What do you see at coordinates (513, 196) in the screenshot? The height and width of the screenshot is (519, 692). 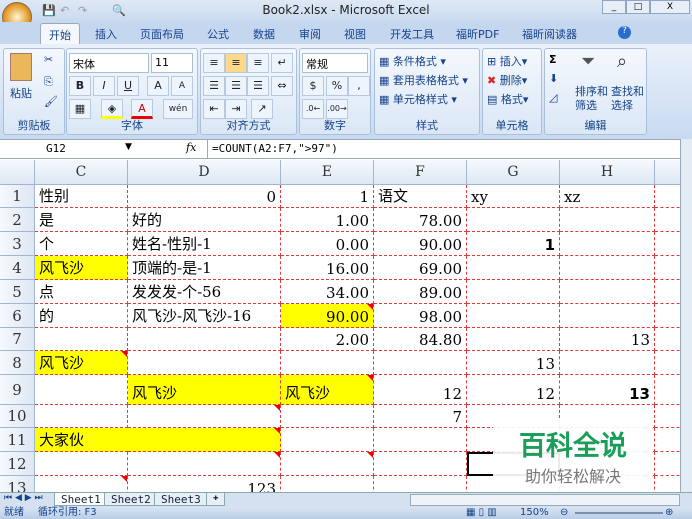 I see `cell-G1: xy` at bounding box center [513, 196].